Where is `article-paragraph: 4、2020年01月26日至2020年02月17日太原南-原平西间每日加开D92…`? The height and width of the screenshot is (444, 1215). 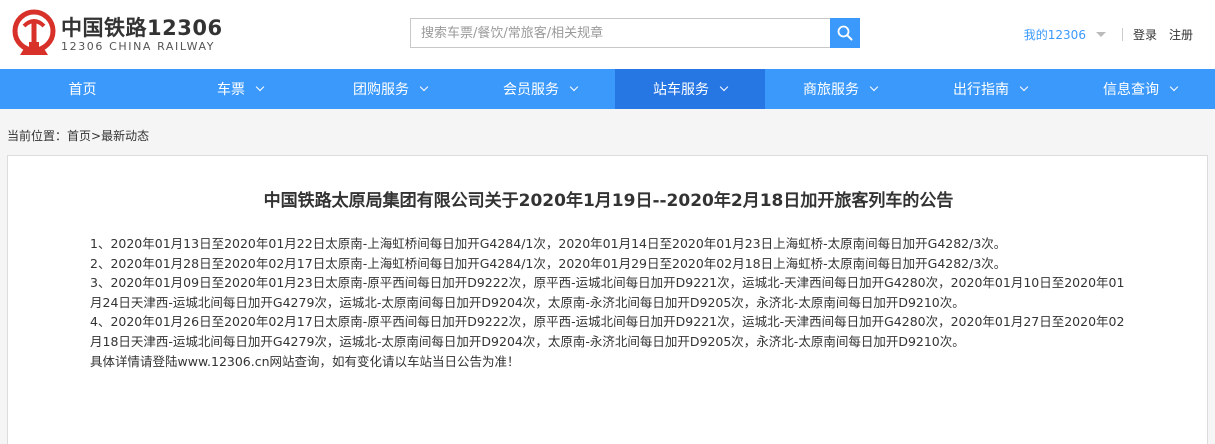
article-paragraph: 4、2020年01月26日至2020年02月17日太原南-原平西间每日加开D92… is located at coordinates (607, 331).